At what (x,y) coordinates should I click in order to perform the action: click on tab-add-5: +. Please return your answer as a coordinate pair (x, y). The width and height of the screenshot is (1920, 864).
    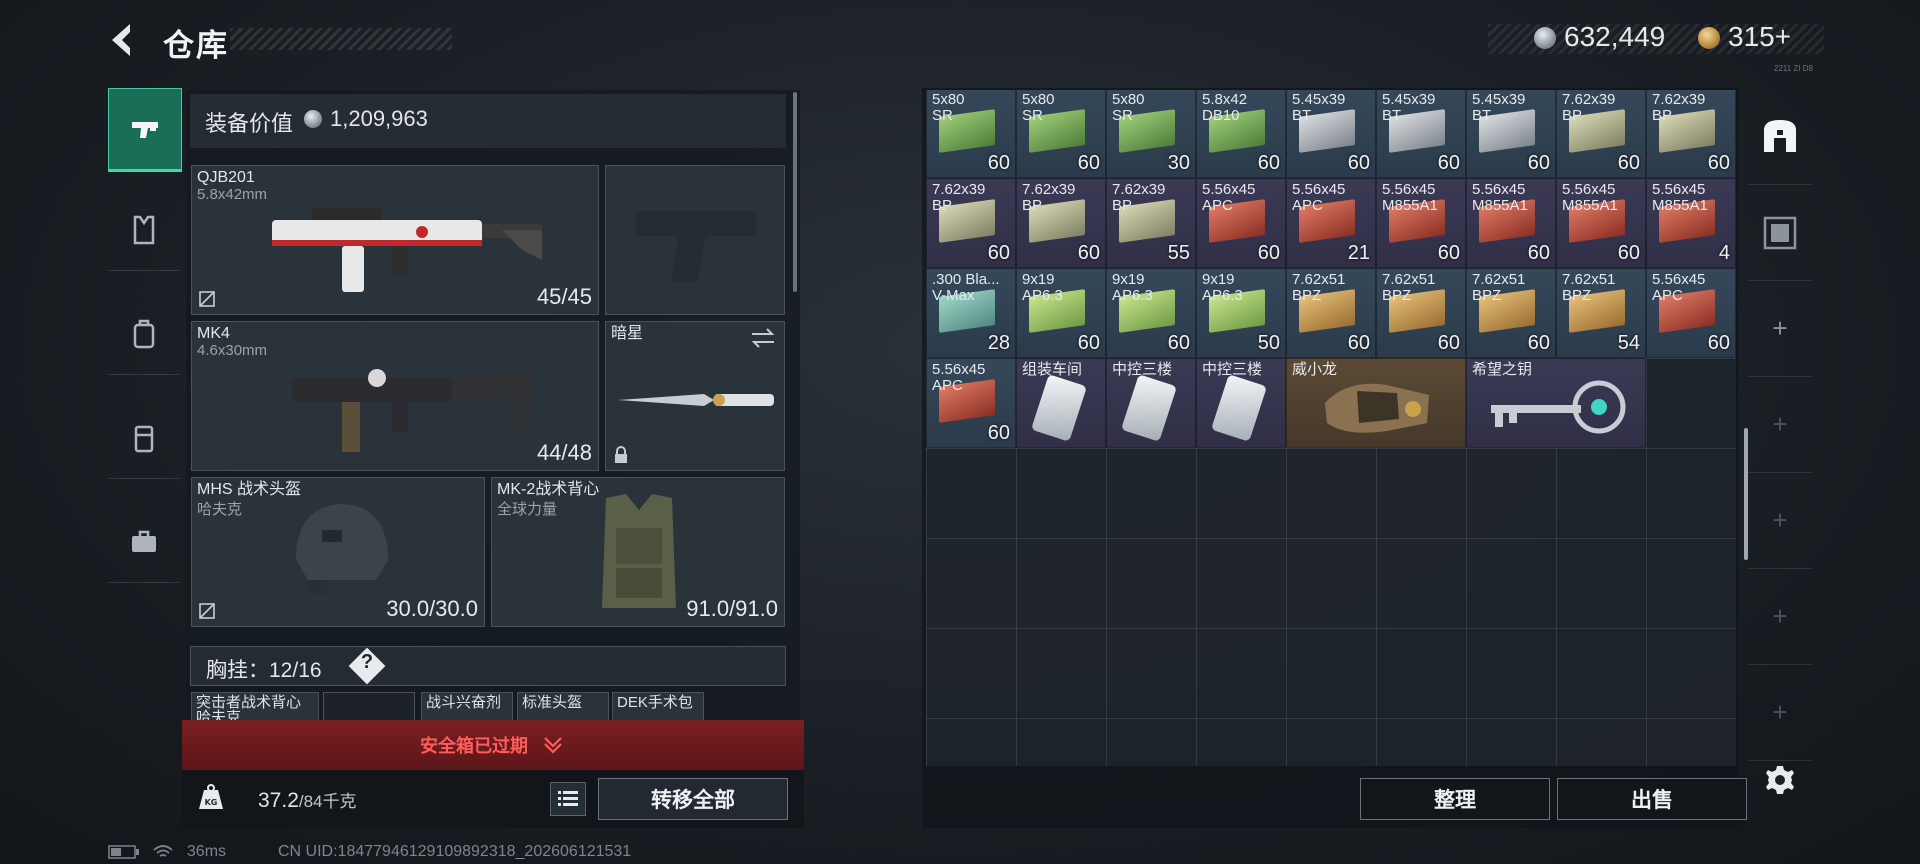
    Looking at the image, I should click on (1780, 712).